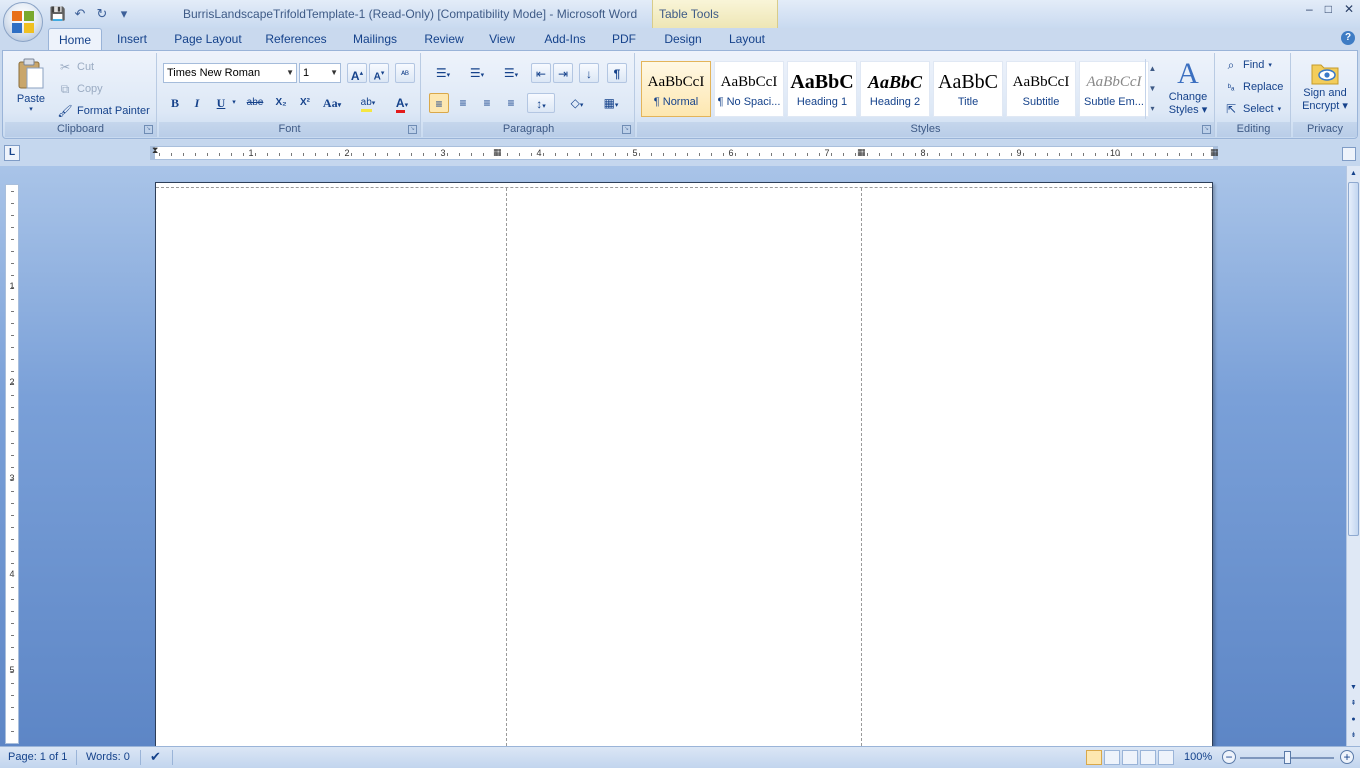 This screenshot has height=768, width=1360. What do you see at coordinates (577, 103) in the screenshot?
I see `shading-button: ◇▾` at bounding box center [577, 103].